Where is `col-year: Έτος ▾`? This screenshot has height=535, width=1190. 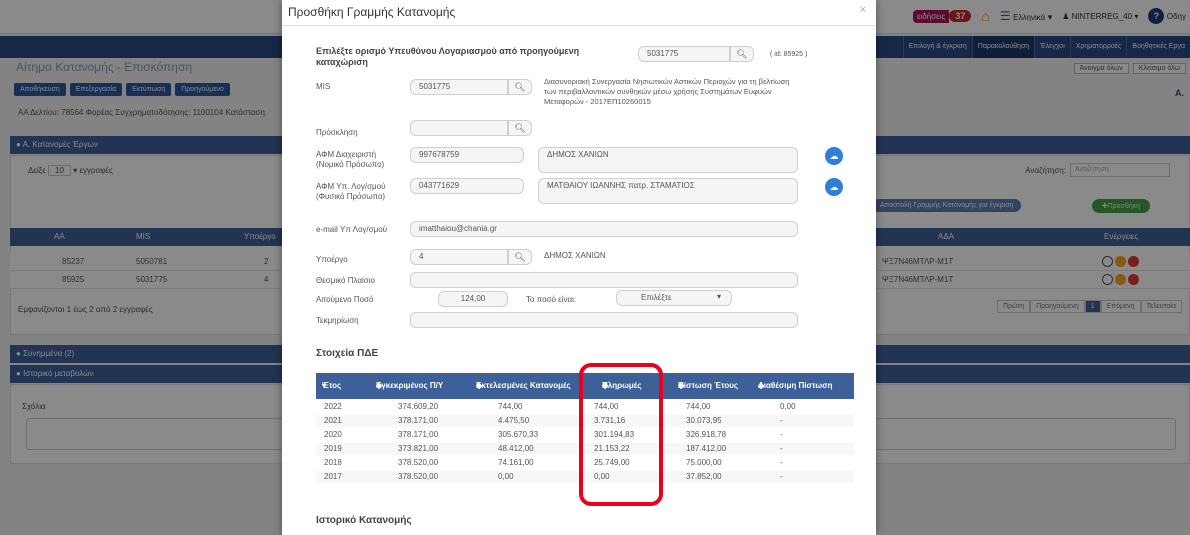 col-year: Έτος ▾ is located at coordinates (331, 386).